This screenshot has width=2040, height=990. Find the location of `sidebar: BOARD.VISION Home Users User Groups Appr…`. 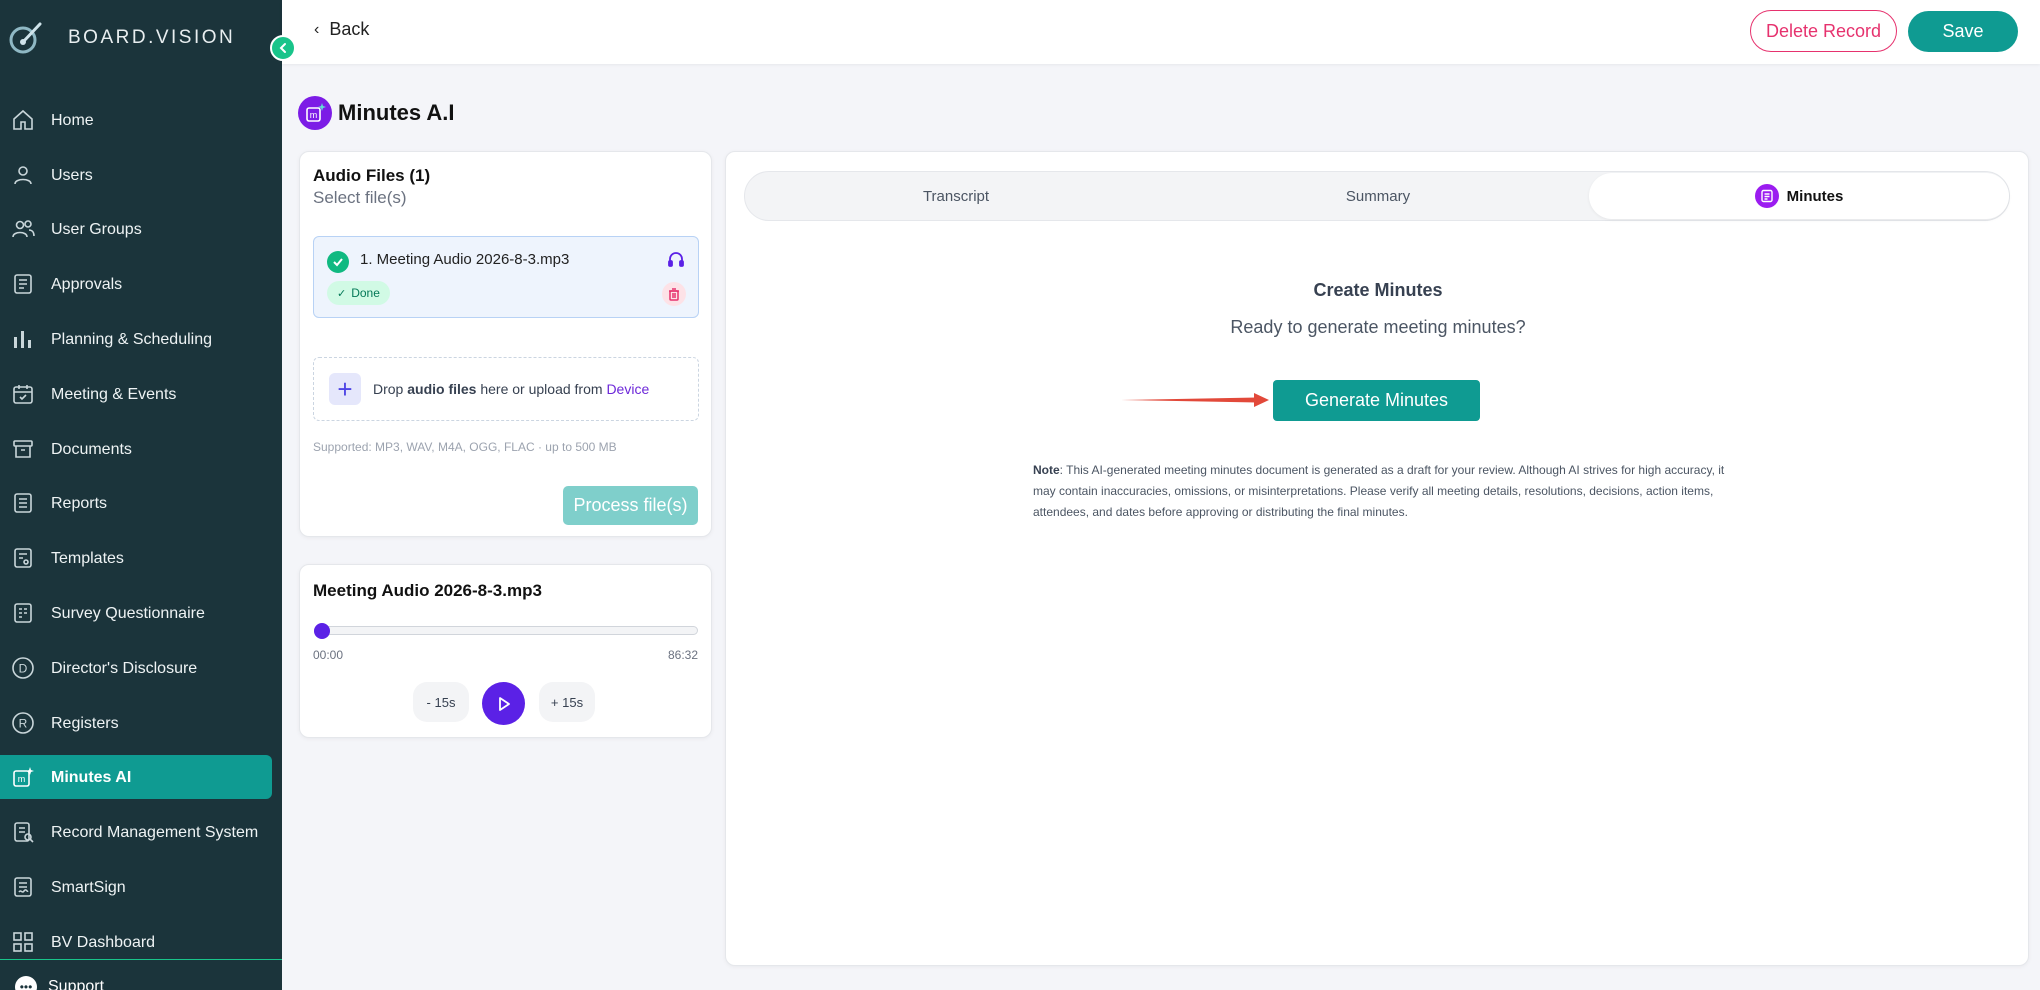

sidebar: BOARD.VISION Home Users User Groups Appr… is located at coordinates (141, 495).